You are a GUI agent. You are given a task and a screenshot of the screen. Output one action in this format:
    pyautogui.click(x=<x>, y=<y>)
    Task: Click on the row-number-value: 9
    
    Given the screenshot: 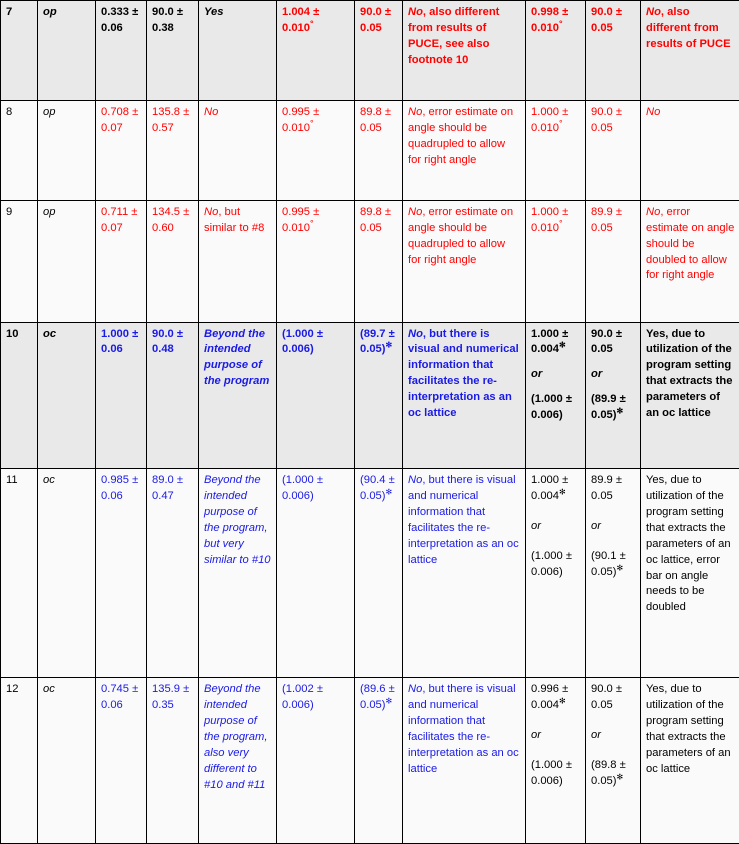 What is the action you would take?
    pyautogui.click(x=9, y=211)
    